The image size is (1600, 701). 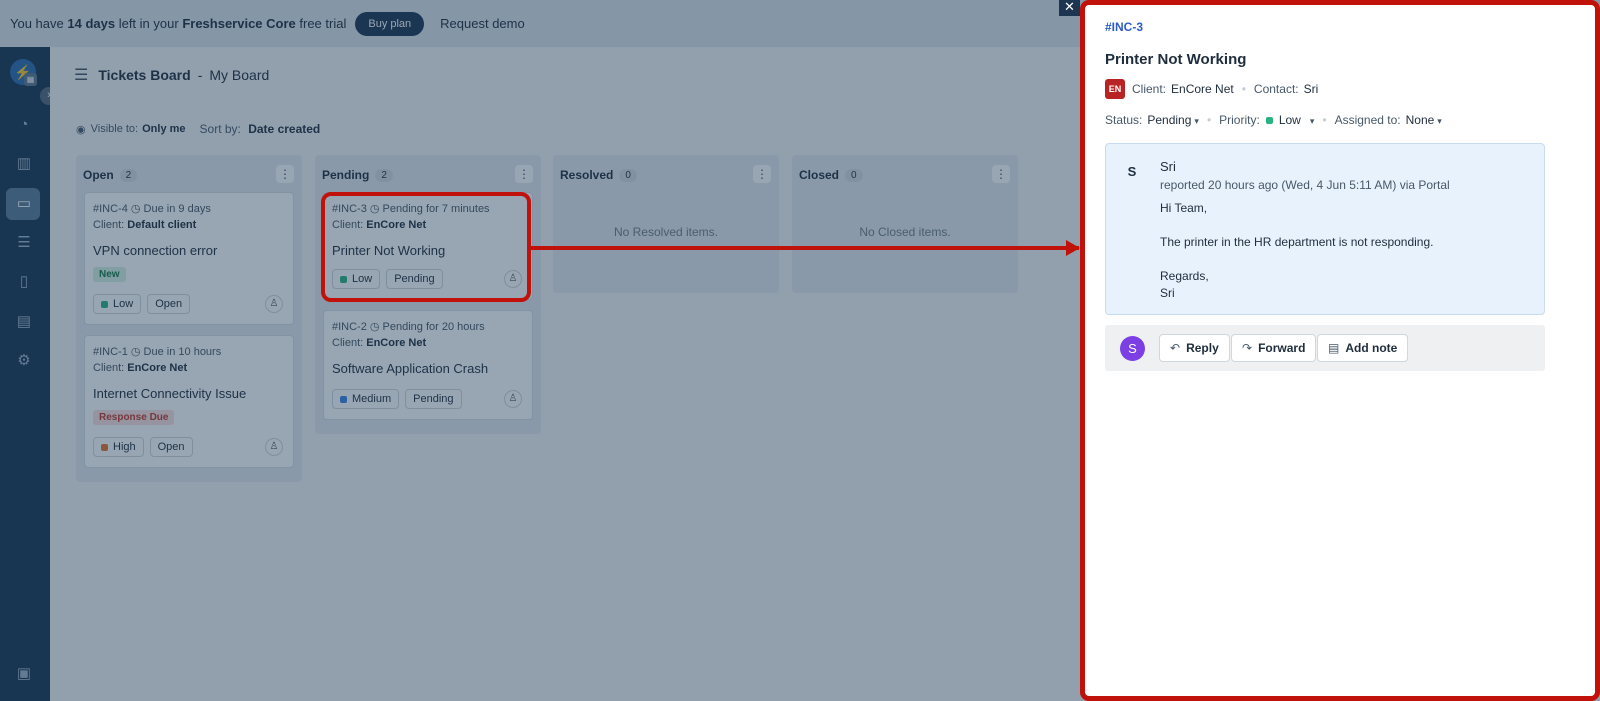 I want to click on forward-button: ↷ Forward, so click(x=1274, y=348).